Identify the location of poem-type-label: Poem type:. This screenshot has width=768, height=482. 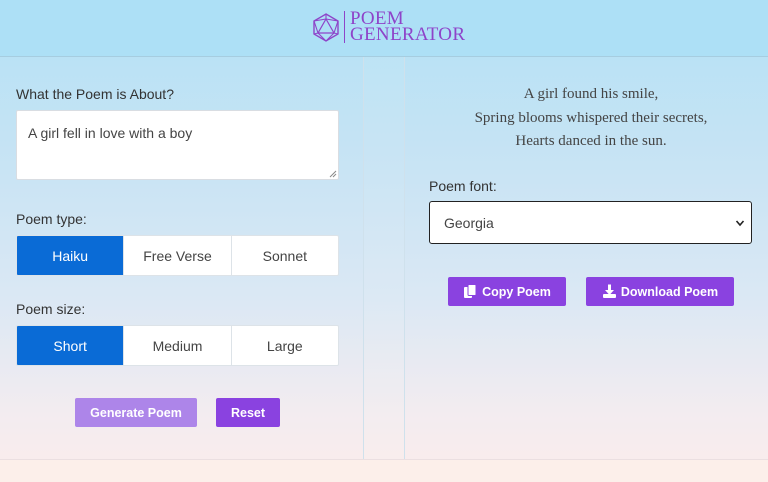
(51, 219).